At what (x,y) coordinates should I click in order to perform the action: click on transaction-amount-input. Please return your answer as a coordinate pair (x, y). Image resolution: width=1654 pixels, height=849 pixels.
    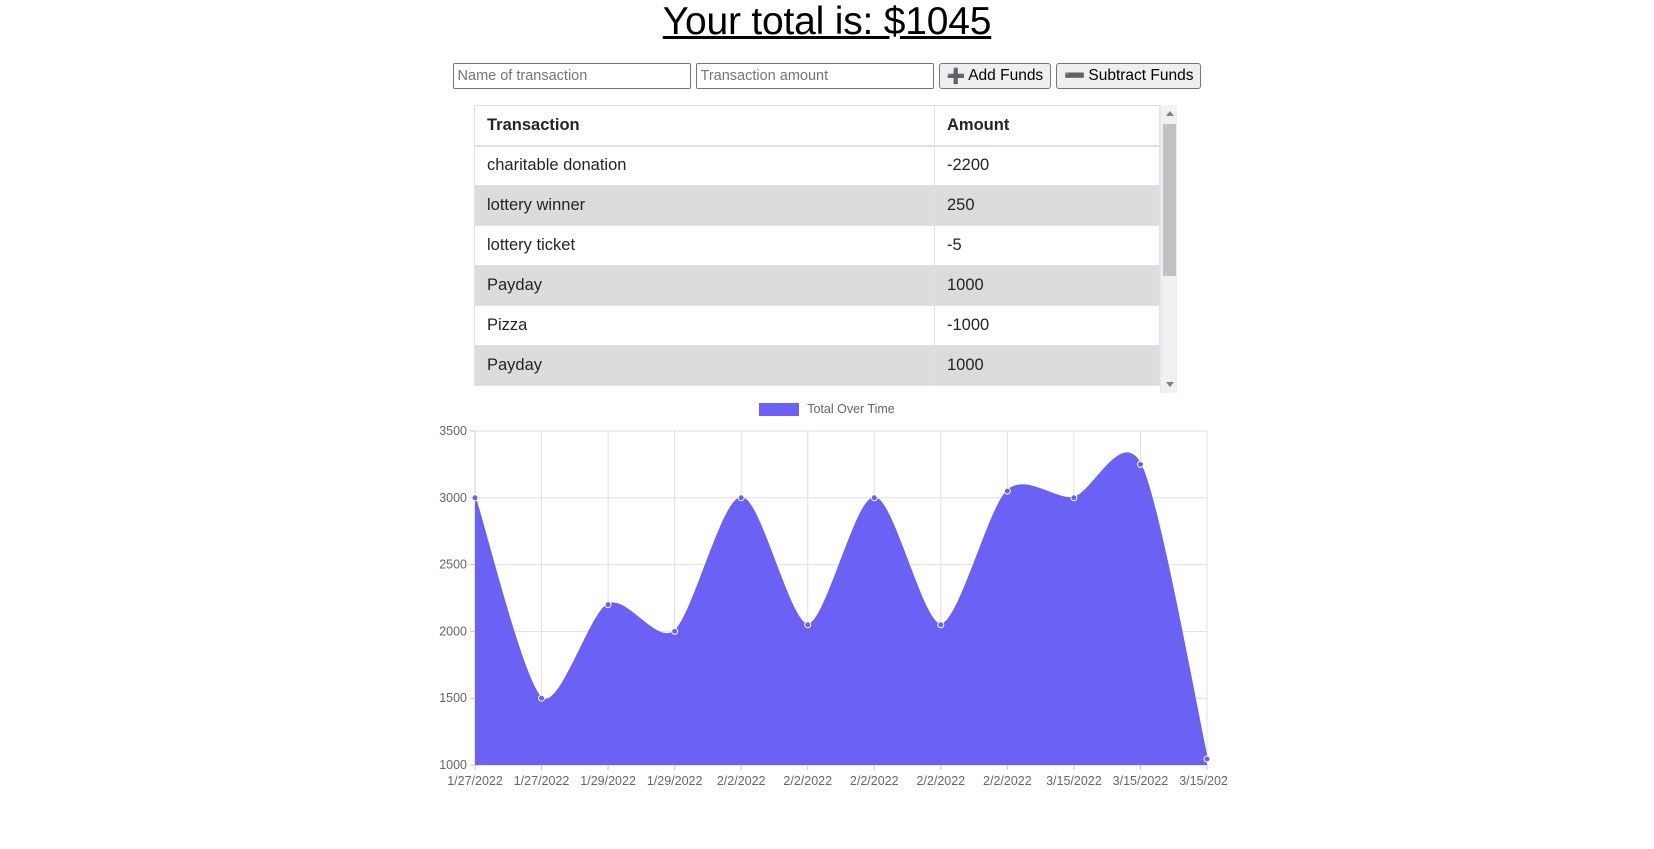
    Looking at the image, I should click on (814, 76).